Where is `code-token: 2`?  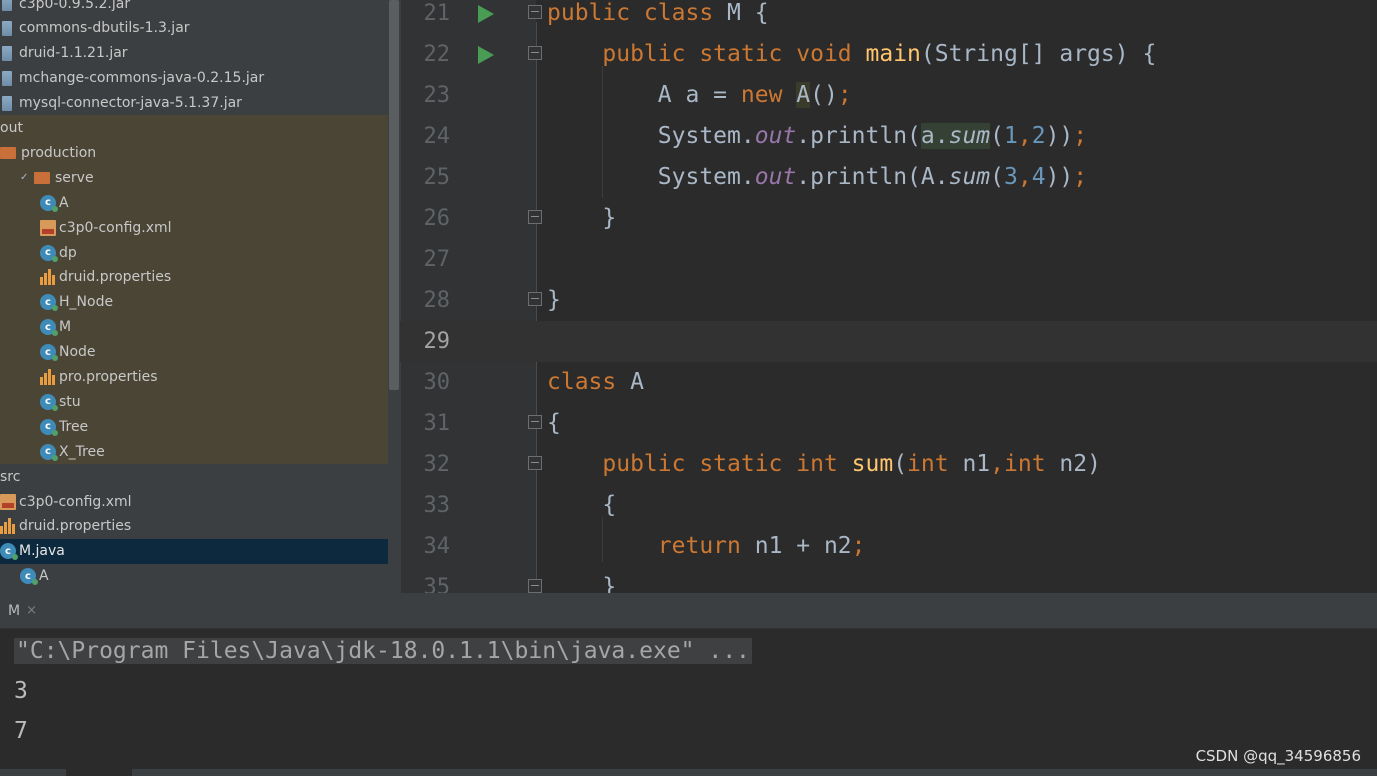
code-token: 2 is located at coordinates (1038, 136).